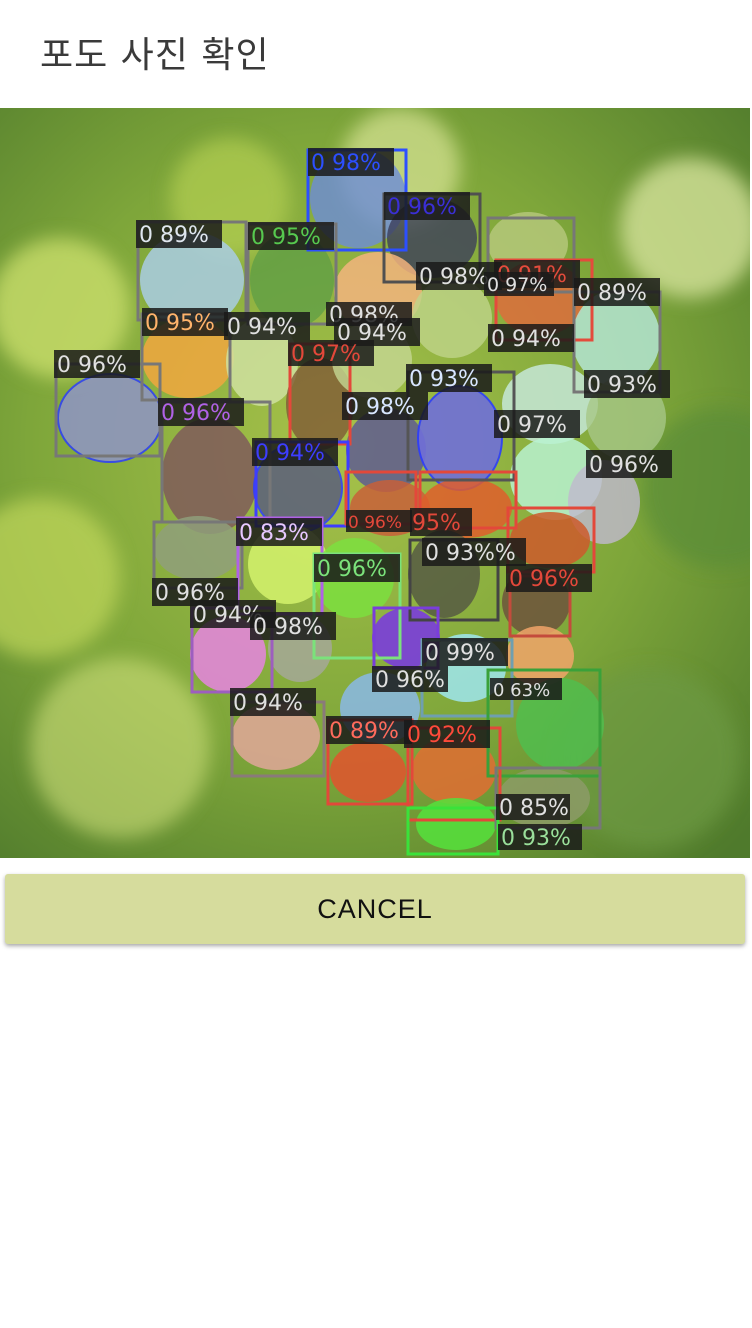  What do you see at coordinates (460, 653) in the screenshot?
I see `detection-label: 0 99%` at bounding box center [460, 653].